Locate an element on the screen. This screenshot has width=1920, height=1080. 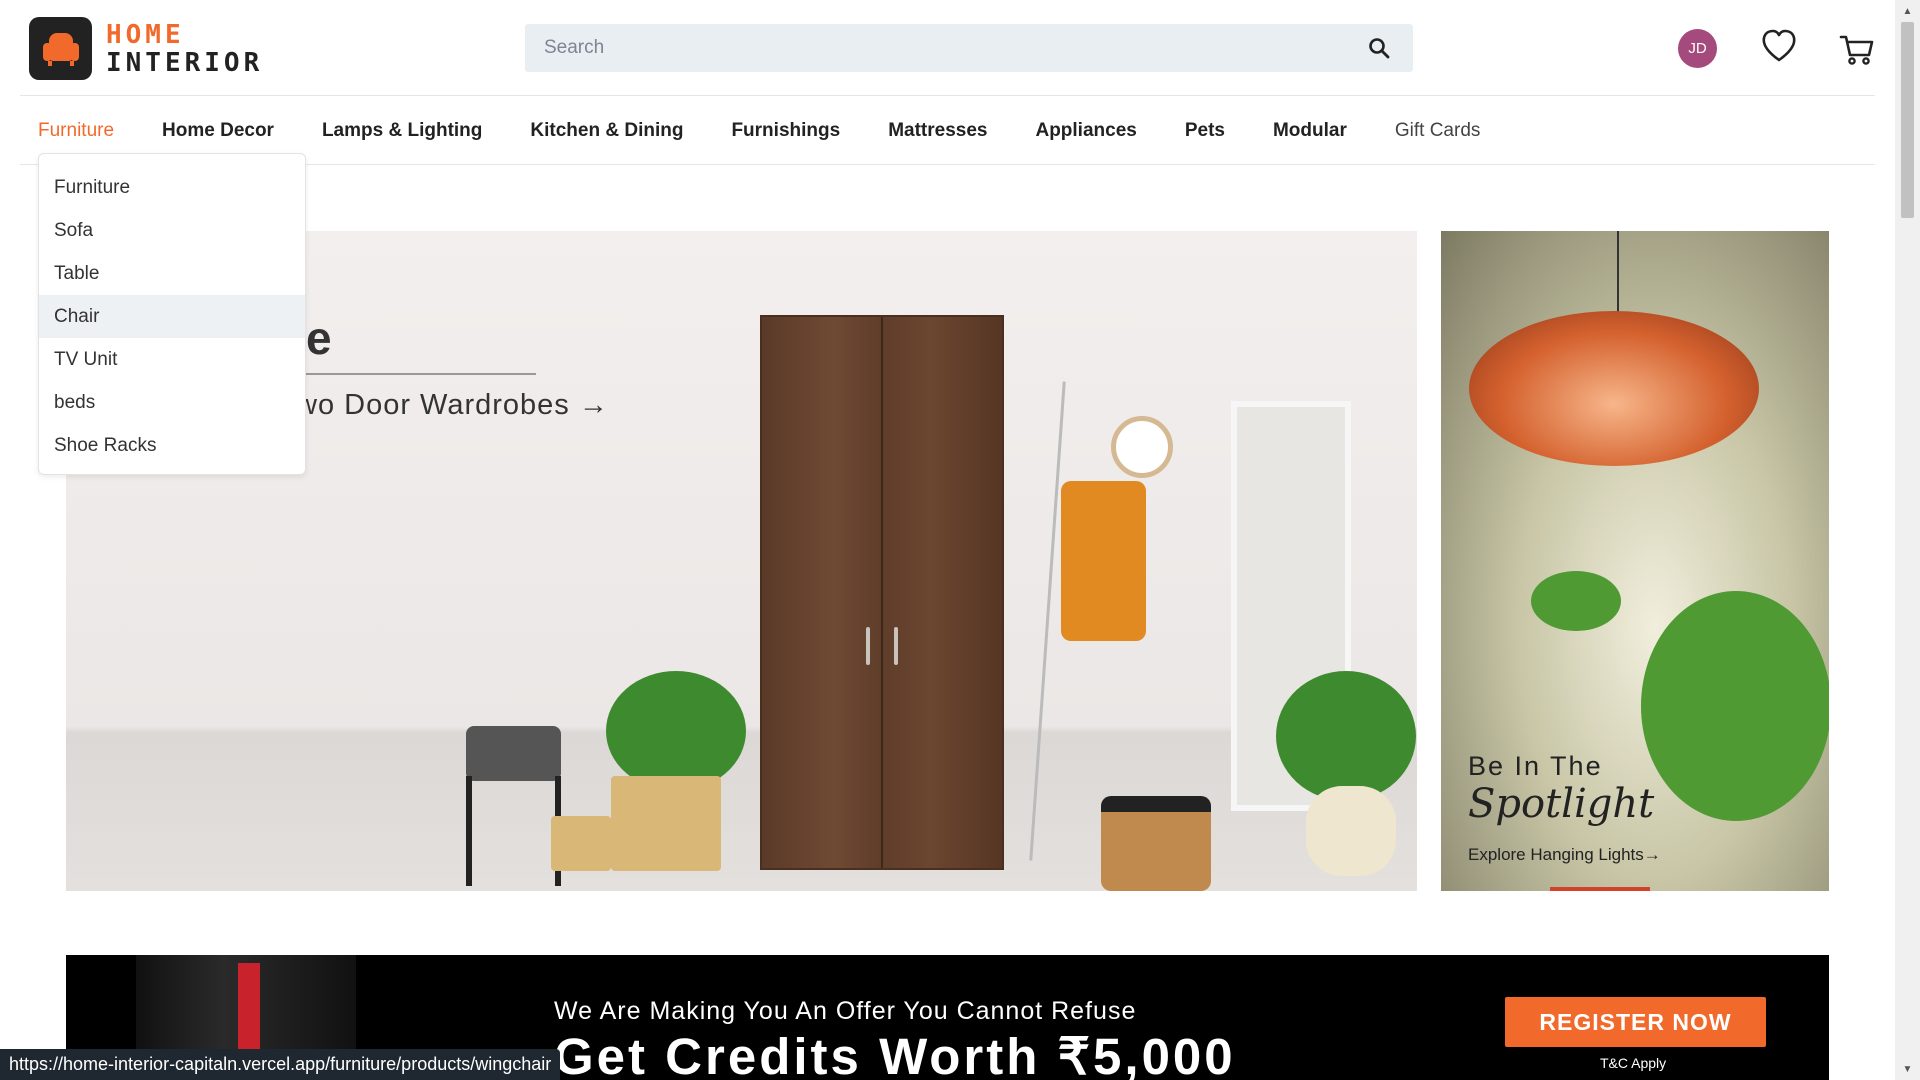
side-banner-indicator is located at coordinates (1600, 889).